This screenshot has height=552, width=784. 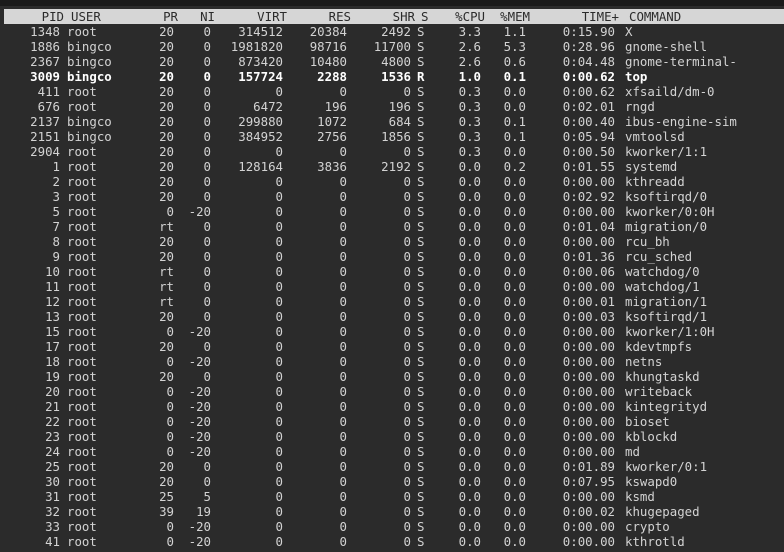 What do you see at coordinates (514, 136) in the screenshot?
I see `cell-mem: 0.1` at bounding box center [514, 136].